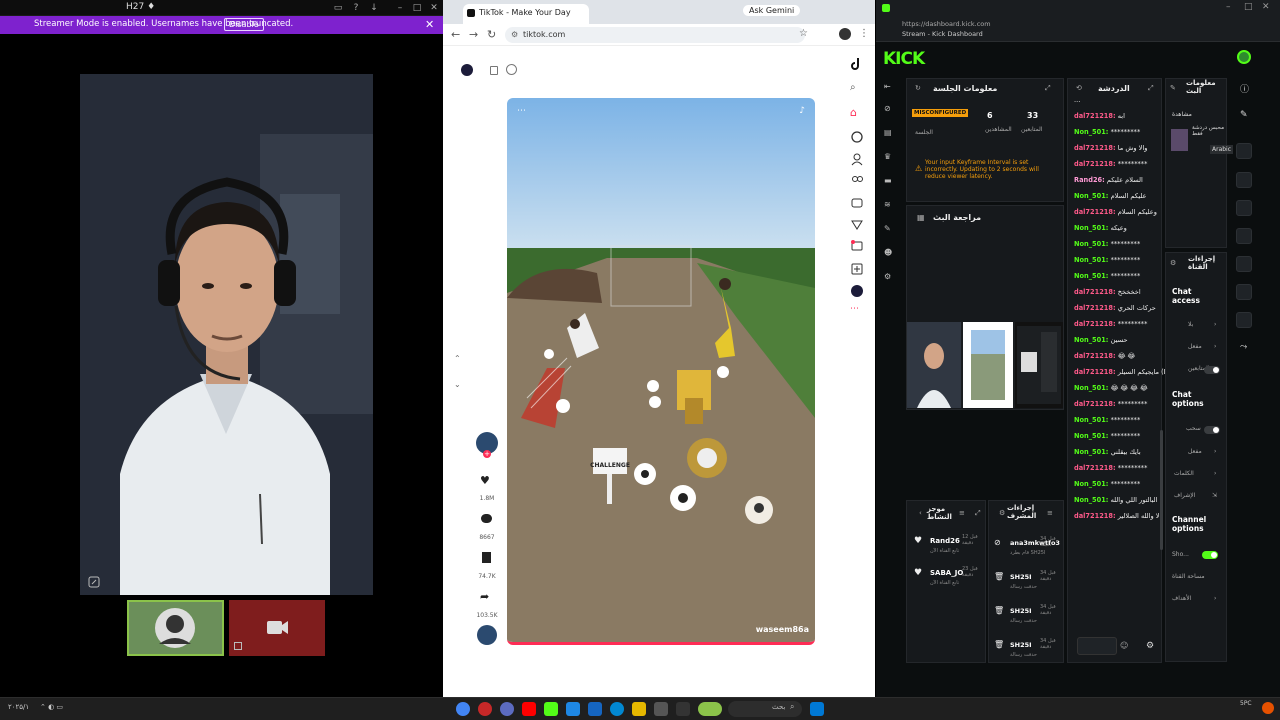  I want to click on chat-option-4: الإشراف, so click(1184, 495).